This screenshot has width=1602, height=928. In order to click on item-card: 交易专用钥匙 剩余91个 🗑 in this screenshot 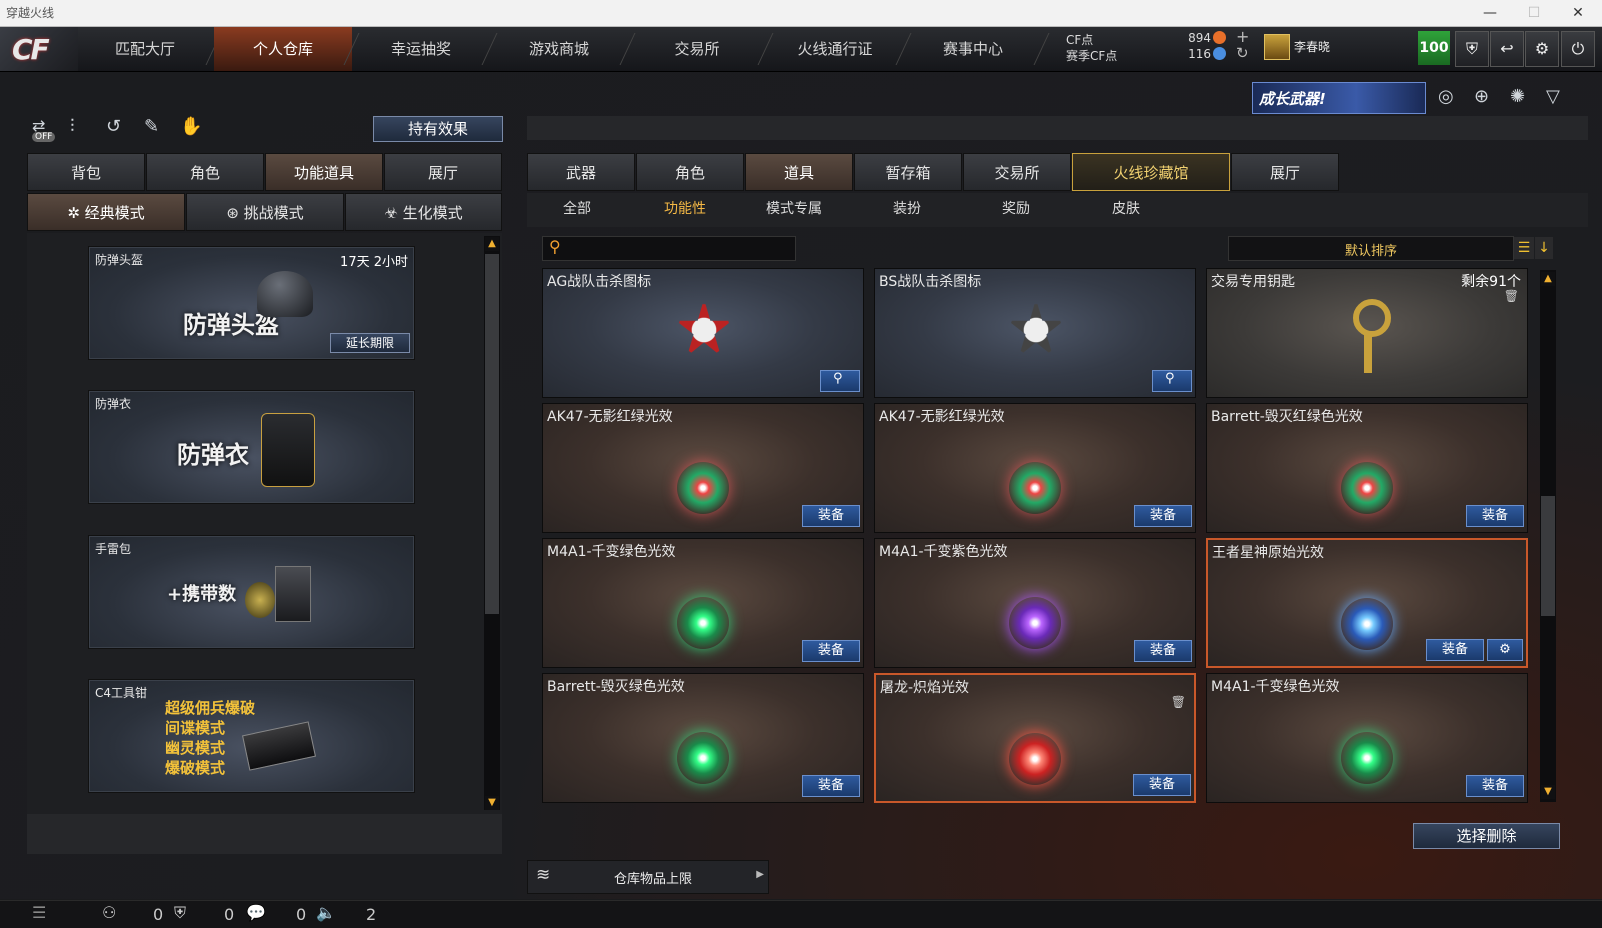, I will do `click(1367, 333)`.